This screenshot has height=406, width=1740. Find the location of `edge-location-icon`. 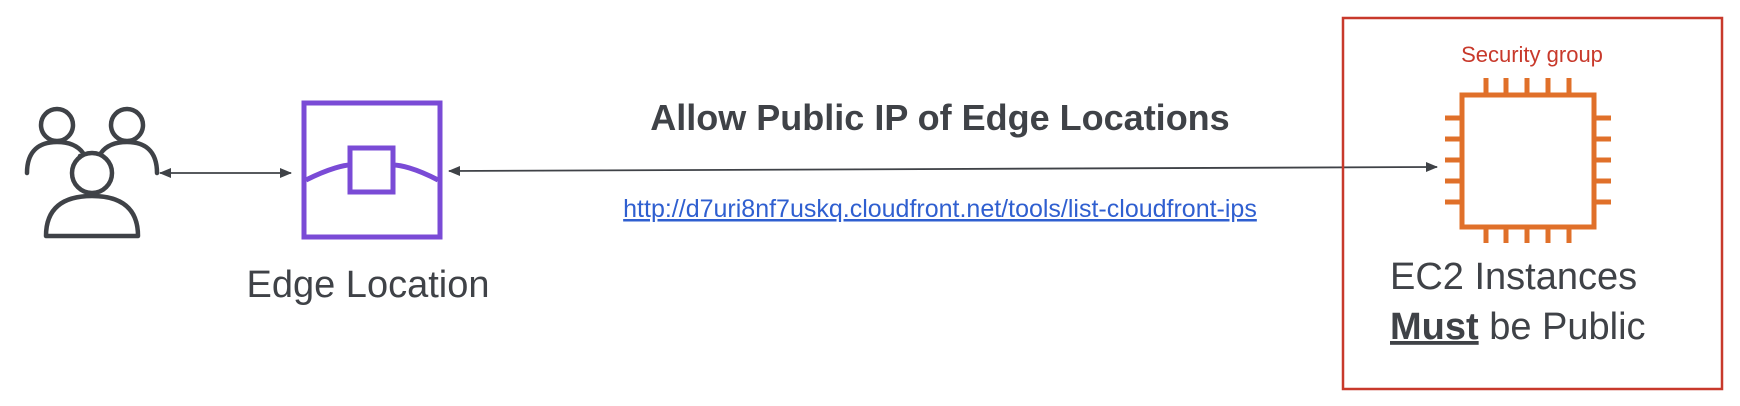

edge-location-icon is located at coordinates (372, 170).